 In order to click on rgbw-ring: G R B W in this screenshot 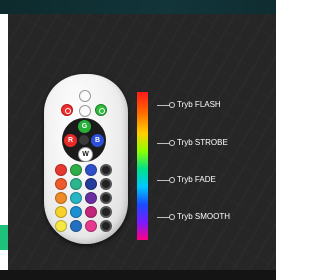, I will do `click(84, 140)`.